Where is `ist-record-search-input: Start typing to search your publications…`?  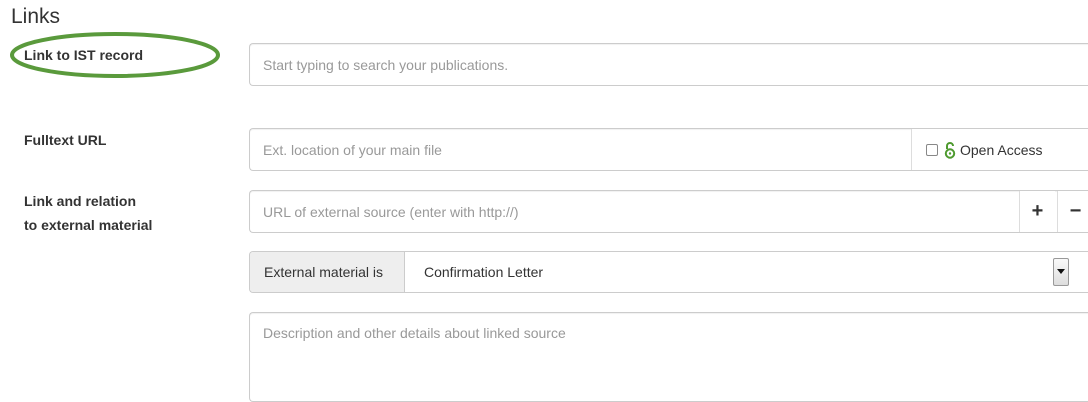 ist-record-search-input: Start typing to search your publications… is located at coordinates (668, 64).